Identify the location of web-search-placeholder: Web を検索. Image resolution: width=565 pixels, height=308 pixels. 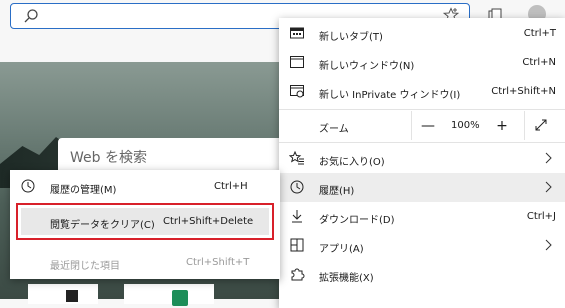
(108, 158).